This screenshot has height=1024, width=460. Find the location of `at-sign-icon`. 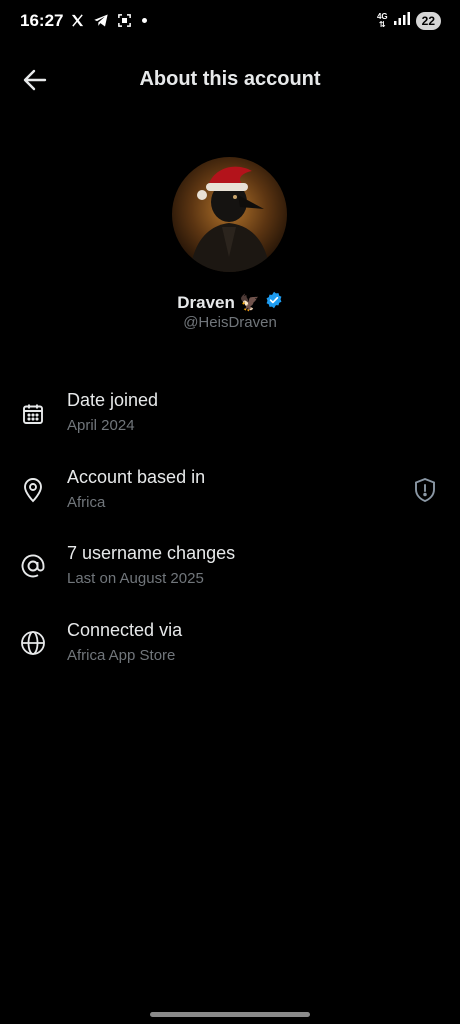

at-sign-icon is located at coordinates (33, 566).